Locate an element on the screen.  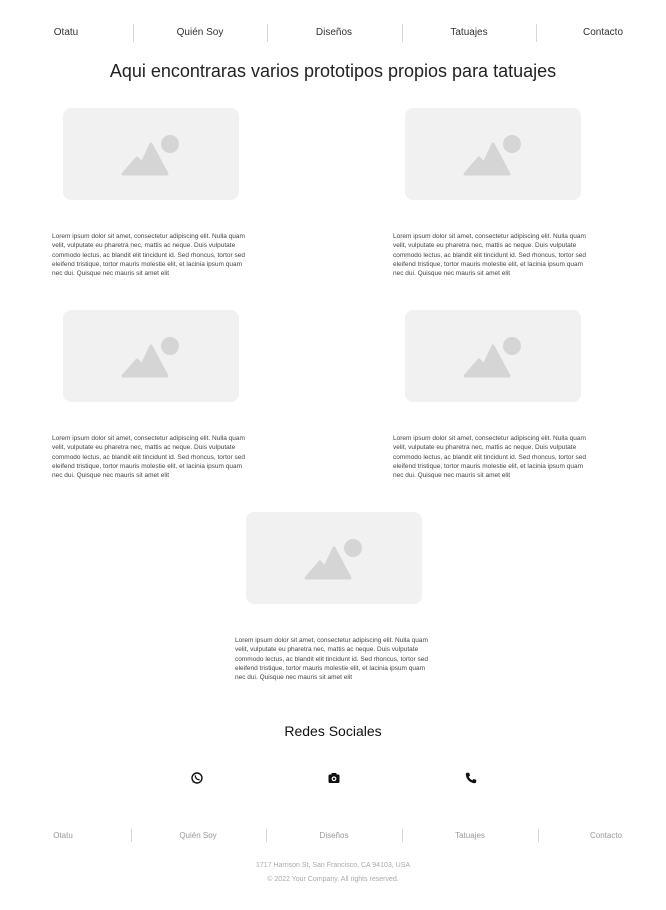
footer-link-disenos: Diseños is located at coordinates (334, 836).